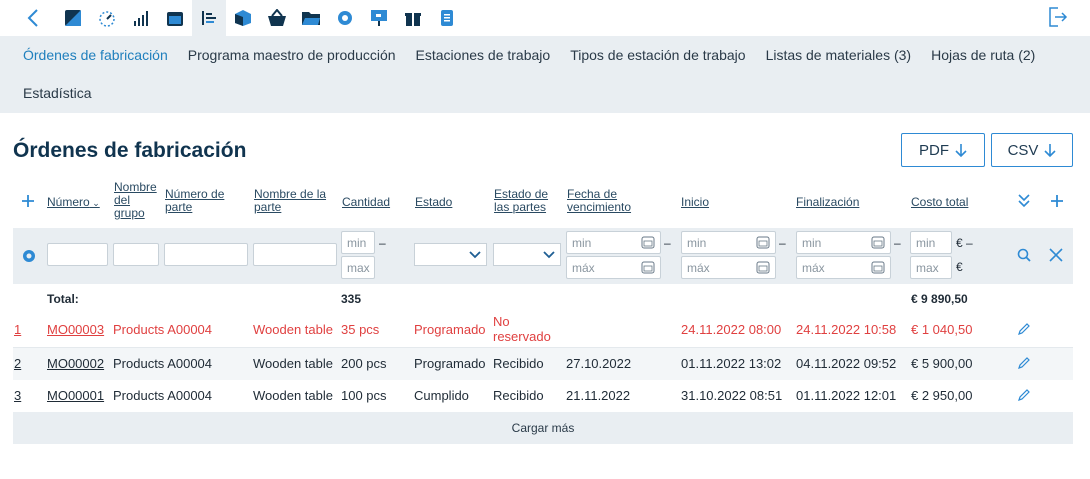 The image size is (1090, 479). I want to click on subnav-hojas: Hojas de ruta (2), so click(983, 55).